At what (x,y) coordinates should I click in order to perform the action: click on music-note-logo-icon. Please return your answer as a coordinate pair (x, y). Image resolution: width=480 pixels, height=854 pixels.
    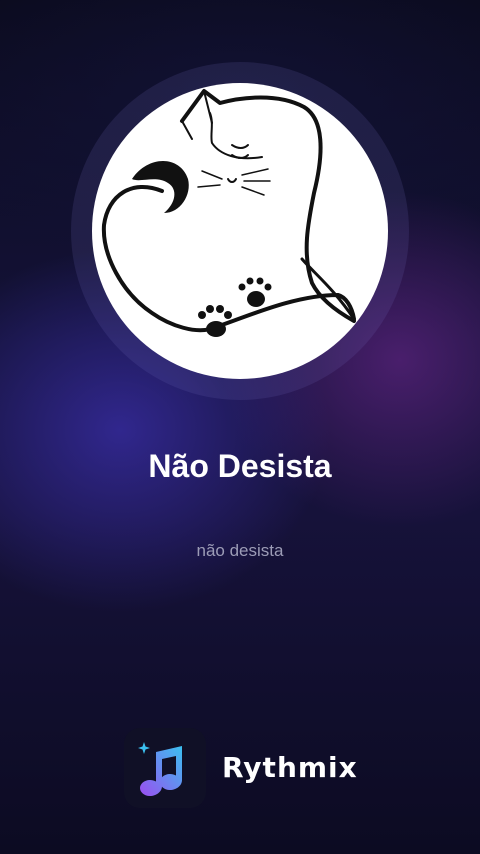
    Looking at the image, I should click on (165, 768).